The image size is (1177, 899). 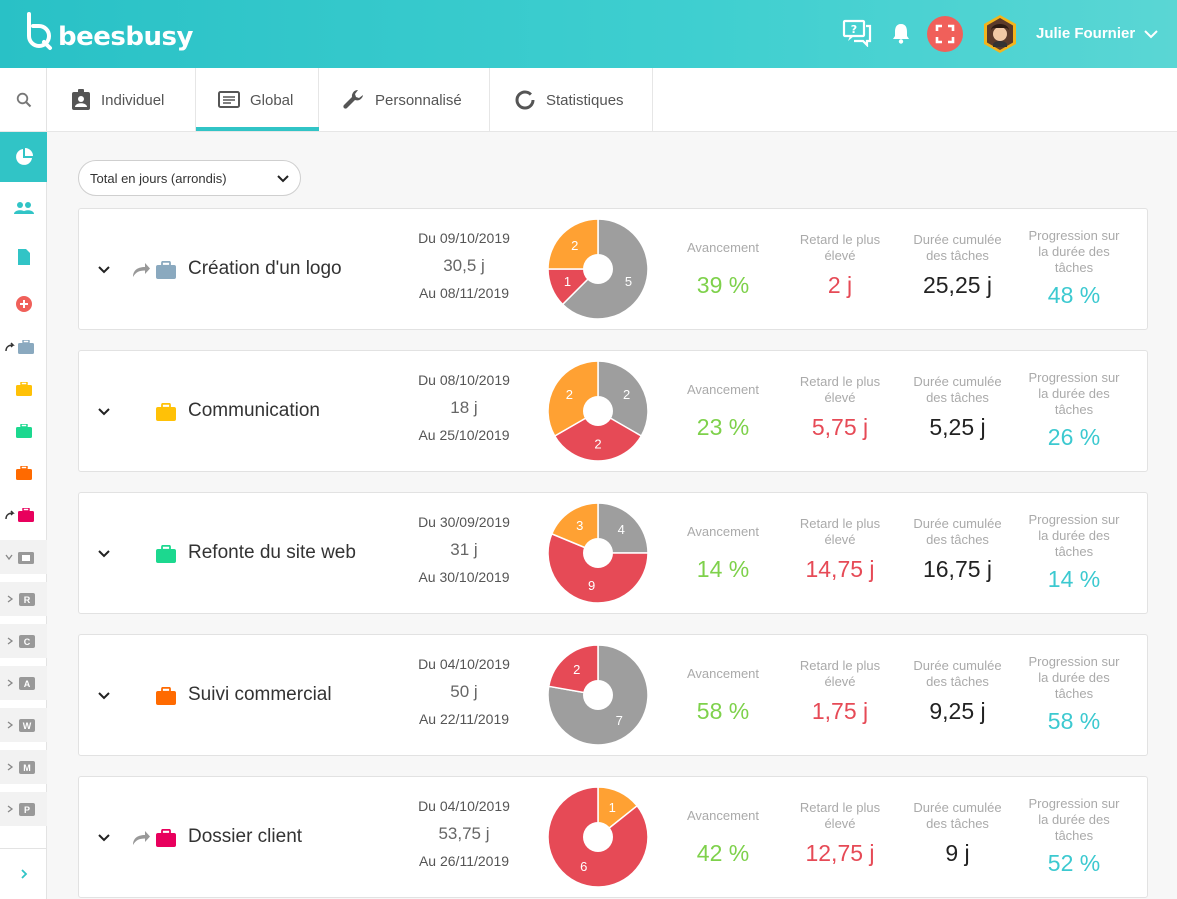 What do you see at coordinates (272, 553) in the screenshot?
I see `project-name: Refonte du site web` at bounding box center [272, 553].